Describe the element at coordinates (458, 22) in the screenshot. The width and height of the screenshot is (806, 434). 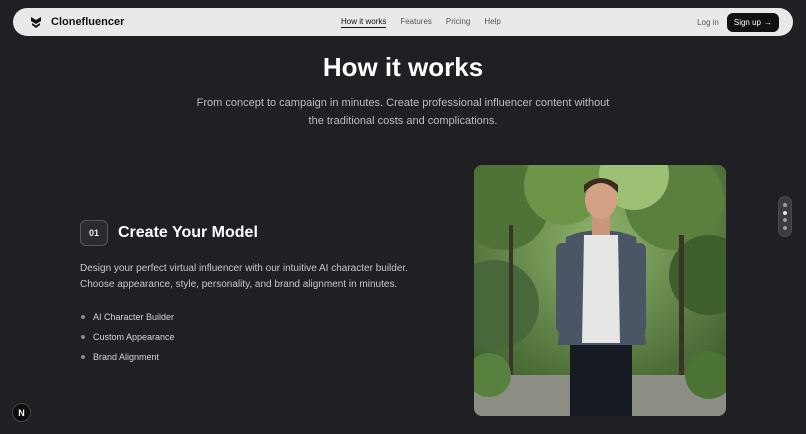
I see `nav-link-pricing: Pricing` at that location.